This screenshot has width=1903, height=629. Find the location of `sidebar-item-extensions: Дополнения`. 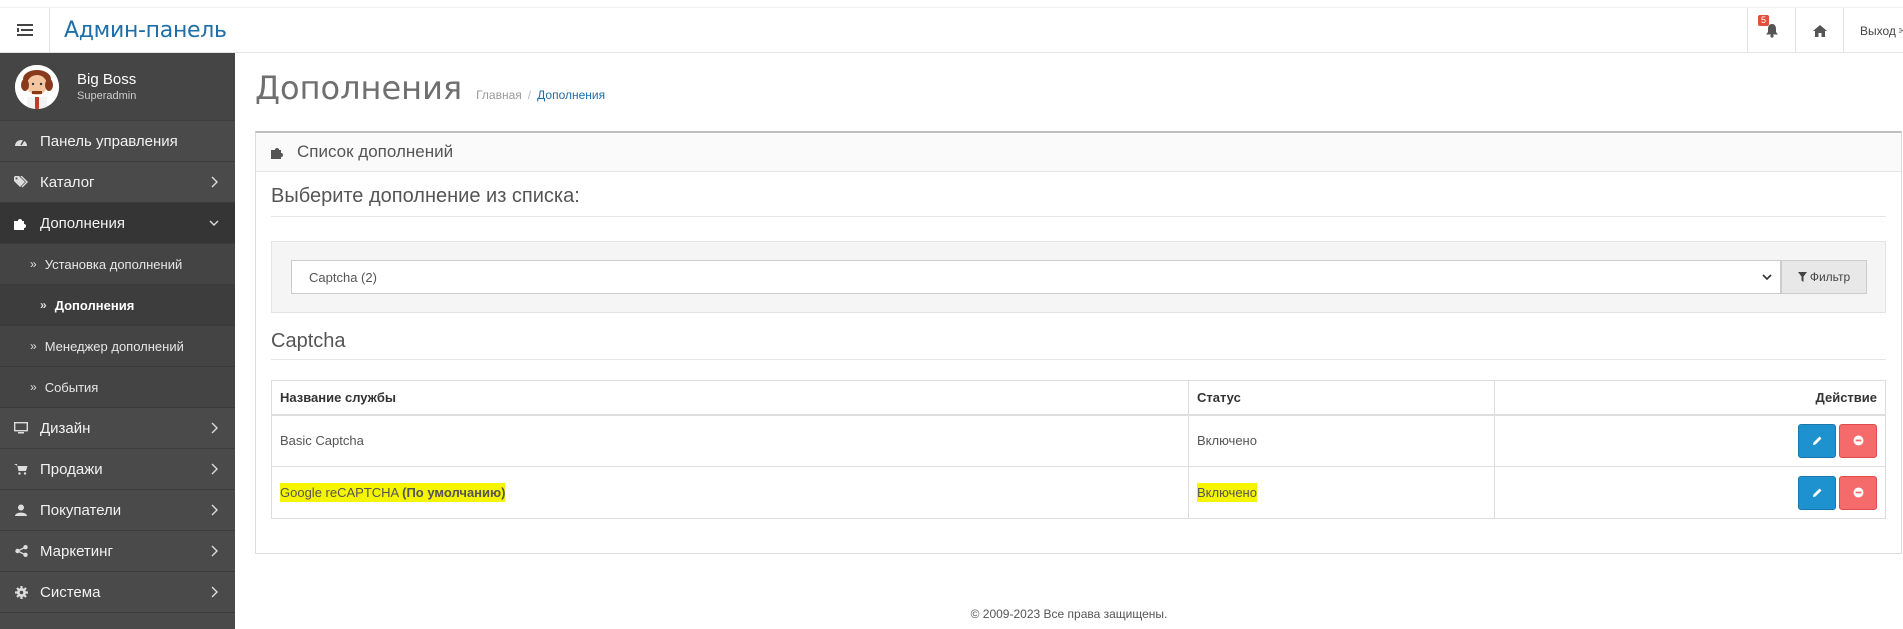

sidebar-item-extensions: Дополнения is located at coordinates (117, 223).